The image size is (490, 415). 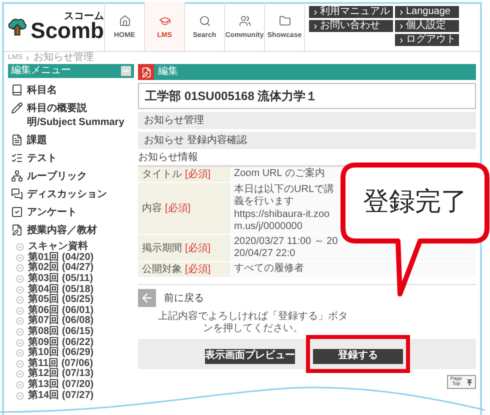 What do you see at coordinates (84, 17) in the screenshot?
I see `logo-reading: スコーム` at bounding box center [84, 17].